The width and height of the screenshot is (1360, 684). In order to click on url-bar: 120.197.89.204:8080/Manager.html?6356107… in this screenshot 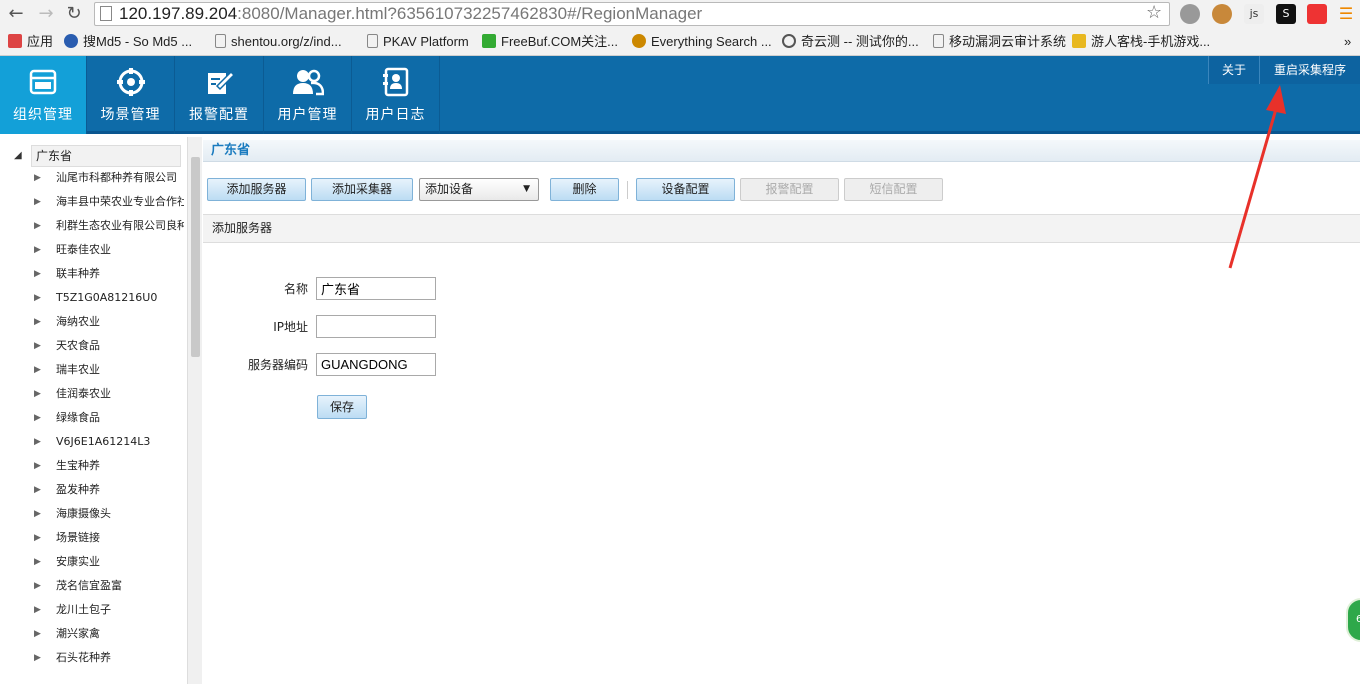, I will do `click(632, 14)`.